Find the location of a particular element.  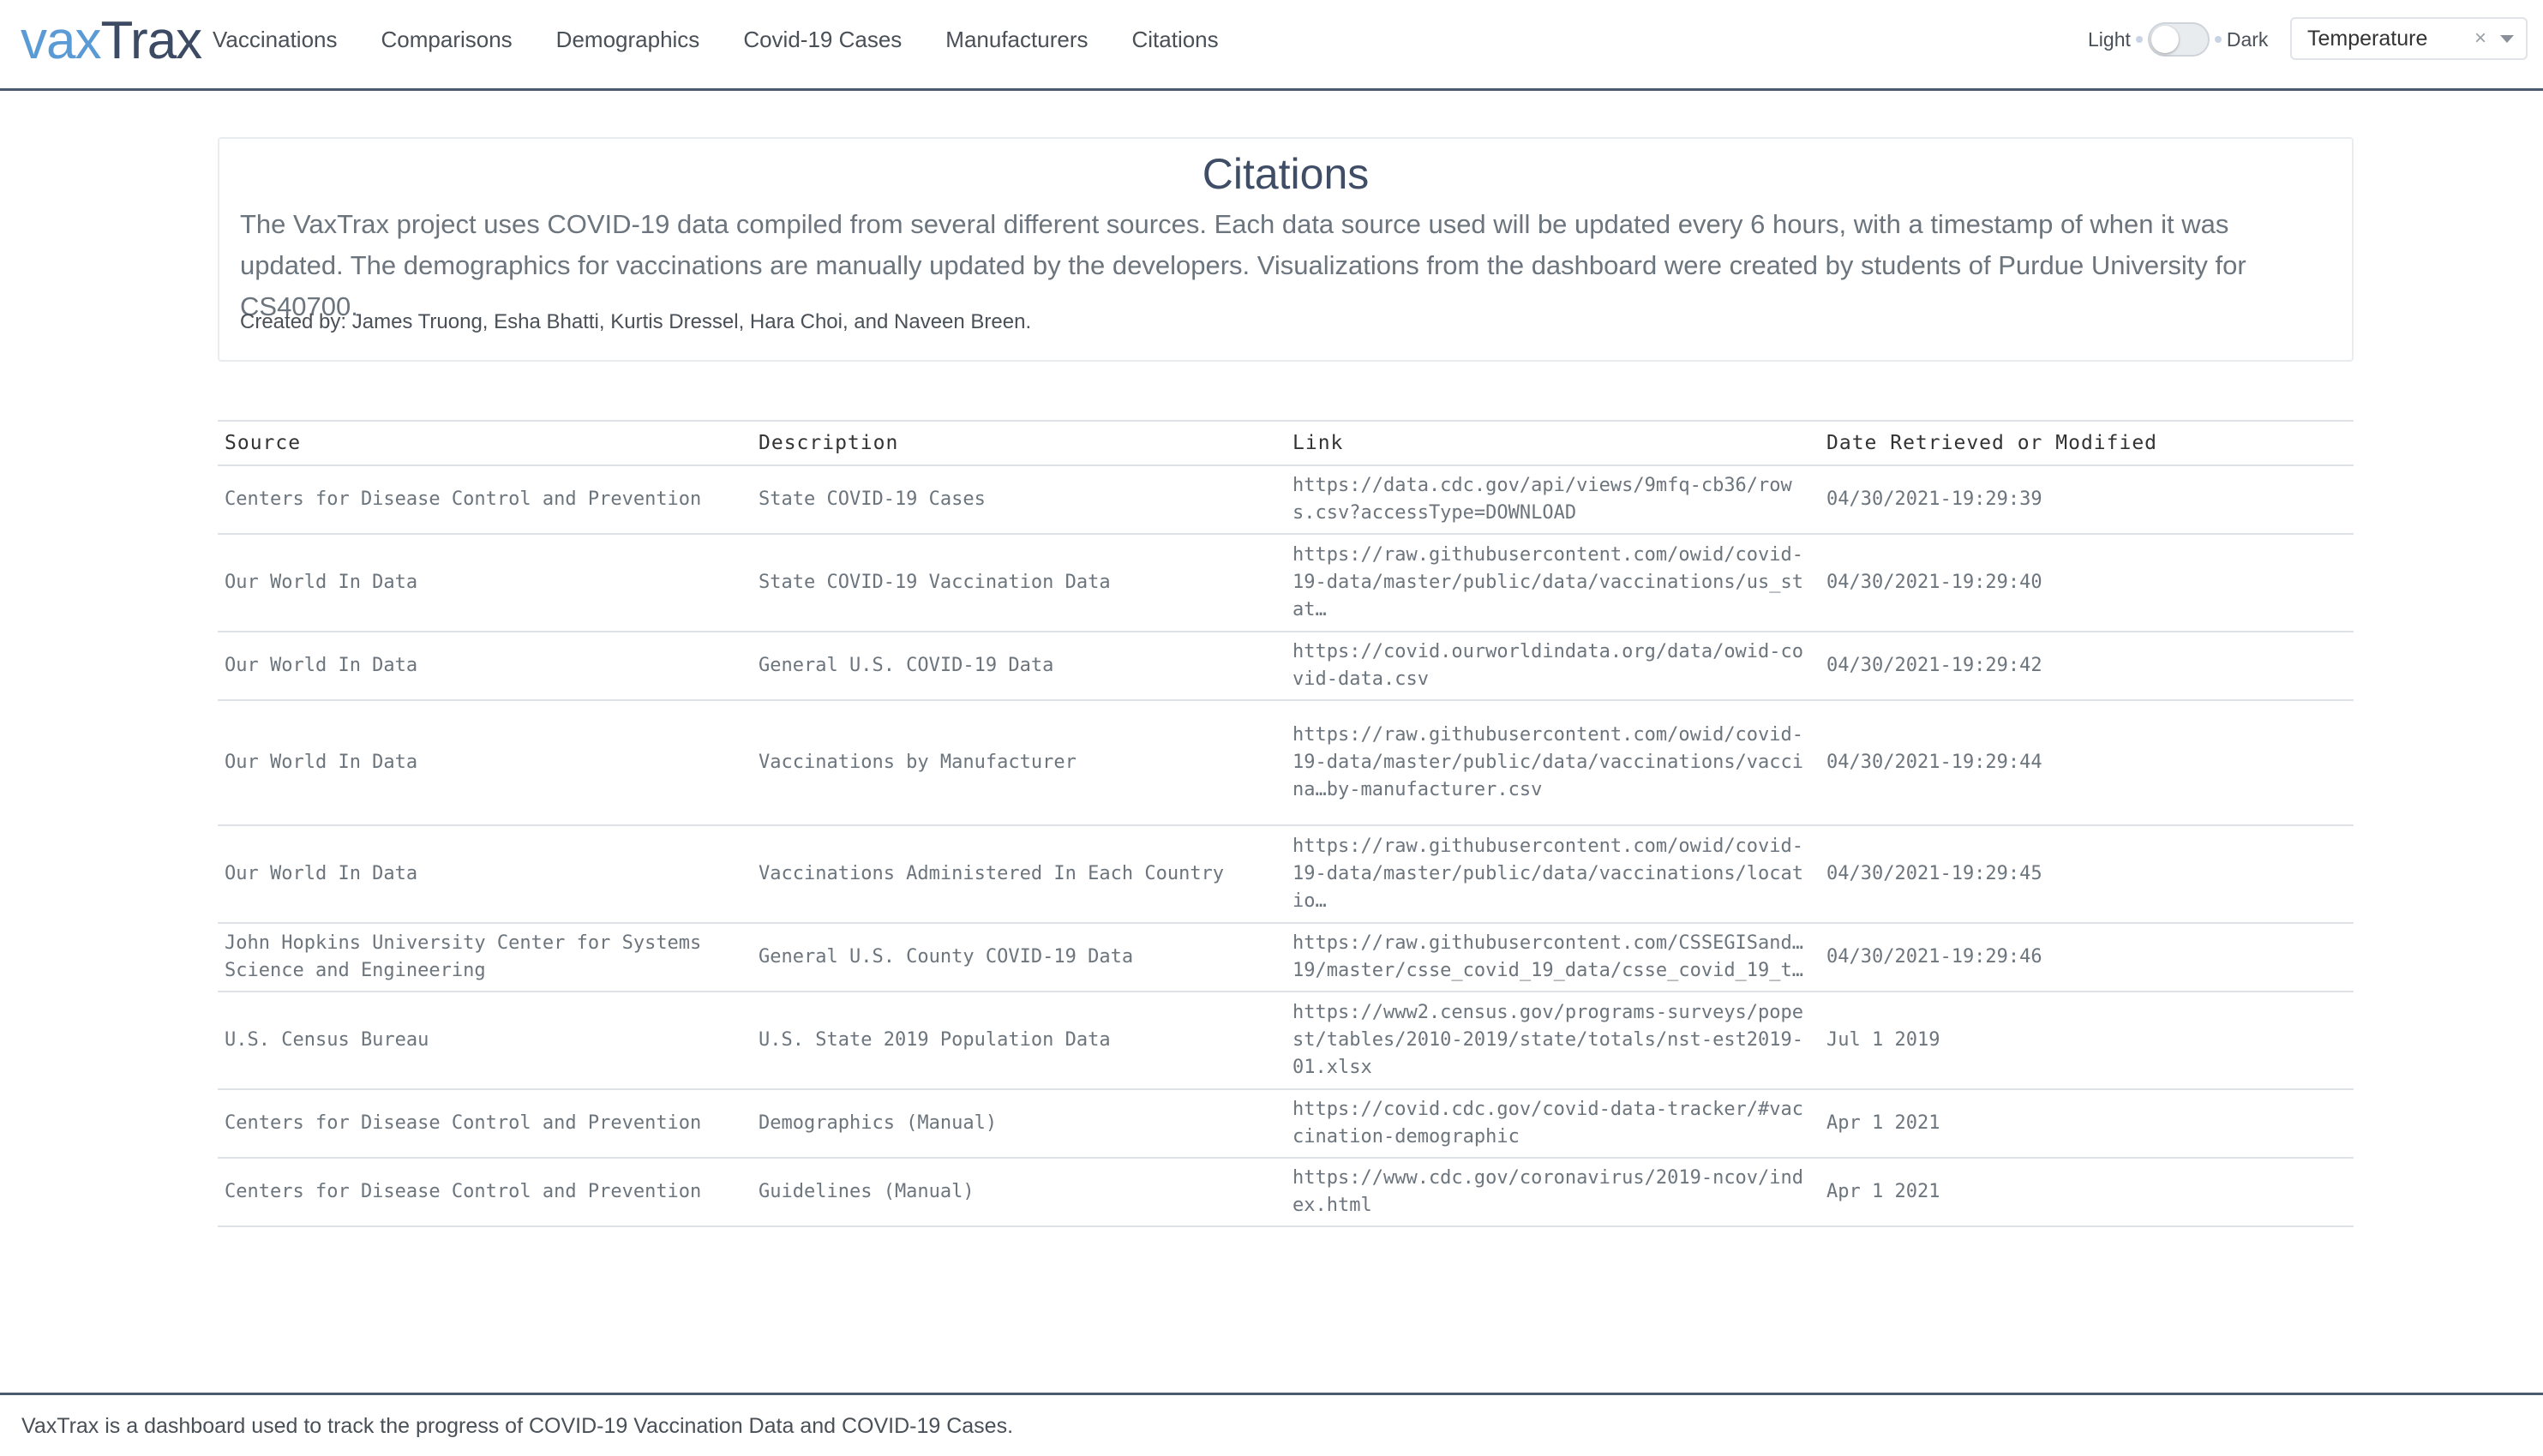

header-description: Description is located at coordinates (1019, 443).